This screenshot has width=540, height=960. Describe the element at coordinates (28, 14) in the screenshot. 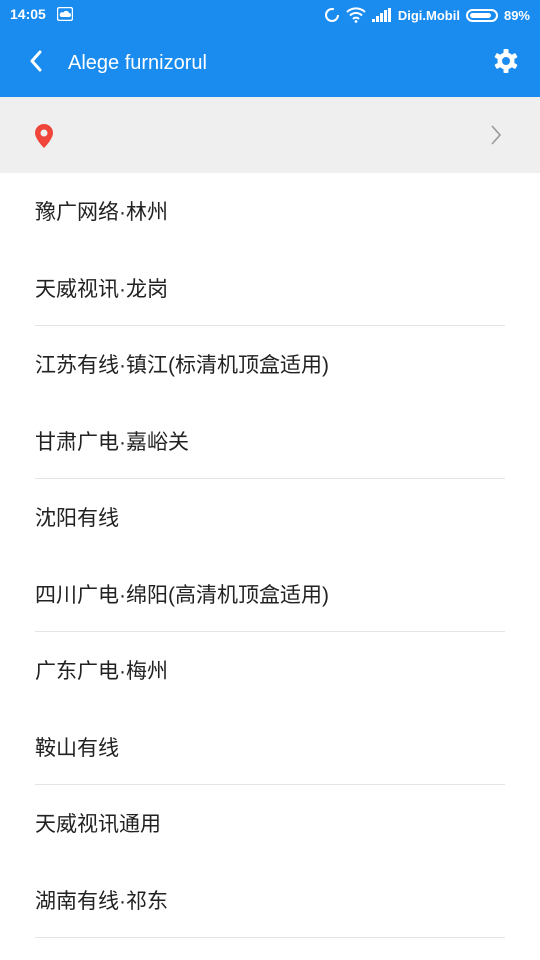

I see `status-time: 14:05` at that location.